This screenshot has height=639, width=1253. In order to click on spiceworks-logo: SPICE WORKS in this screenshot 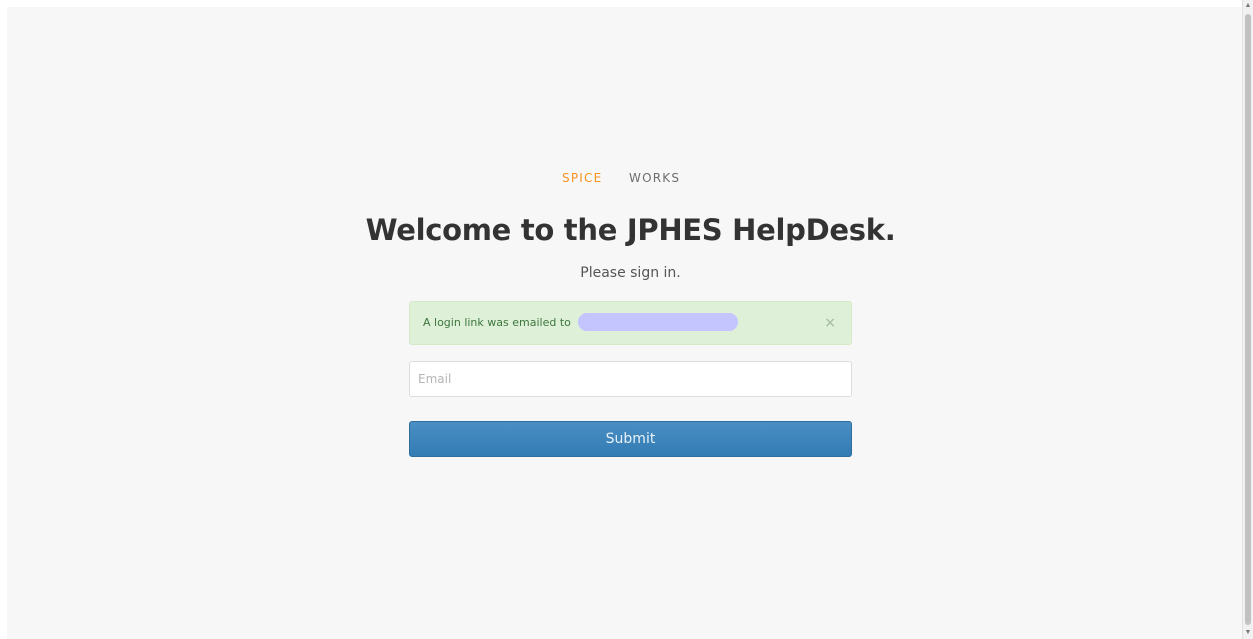, I will do `click(621, 178)`.